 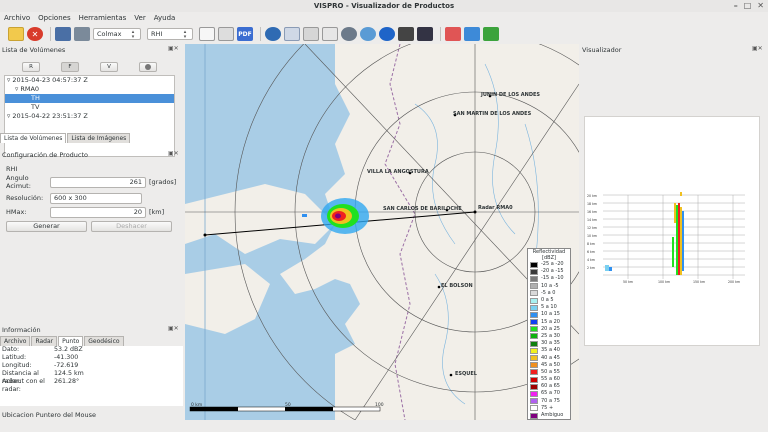 I want to click on info-footer: Ubicacion Puntero del Mouse, so click(x=49, y=415).